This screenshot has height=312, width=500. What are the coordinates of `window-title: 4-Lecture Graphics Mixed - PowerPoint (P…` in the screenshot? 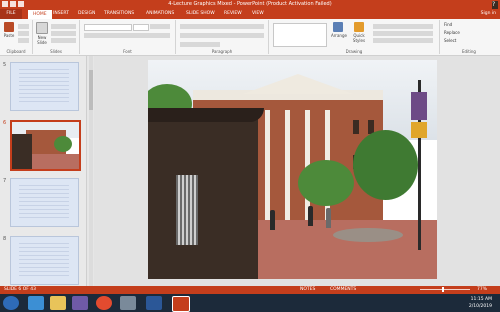 It's located at (250, 4).